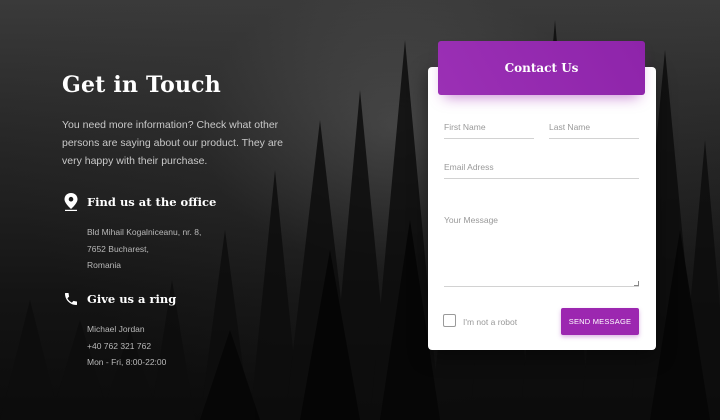 This screenshot has height=420, width=720. I want to click on page-title: Get in Touch, so click(141, 85).